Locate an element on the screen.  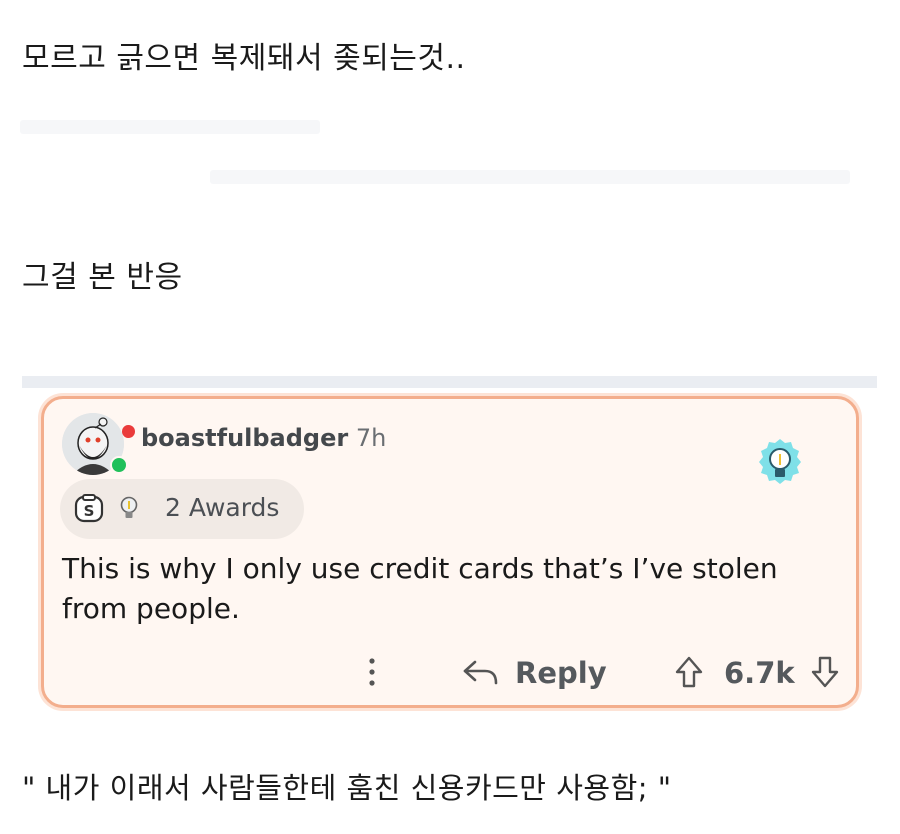
awards-count: 2 Awards is located at coordinates (222, 507).